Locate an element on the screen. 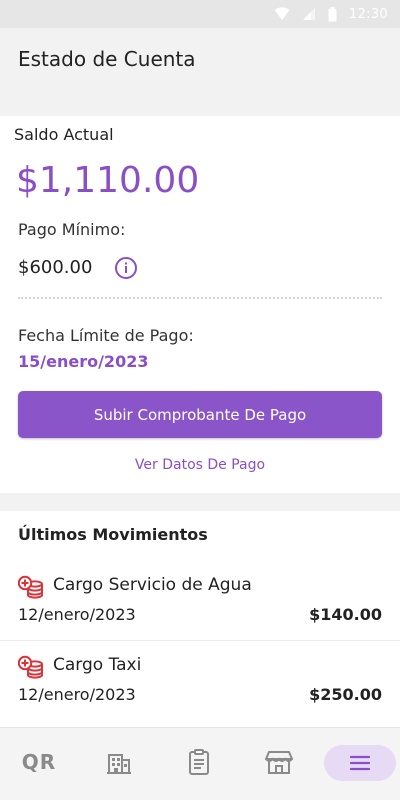 Image resolution: width=400 pixels, height=800 pixels. minimum-payment-amount: $600.00 is located at coordinates (55, 267).